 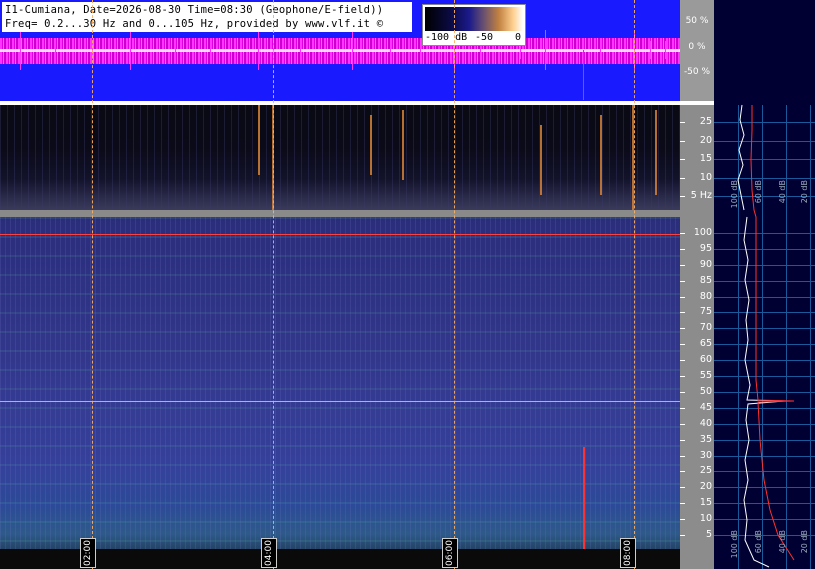 I want to click on frequency-tick-label: 80, so click(x=705, y=296).